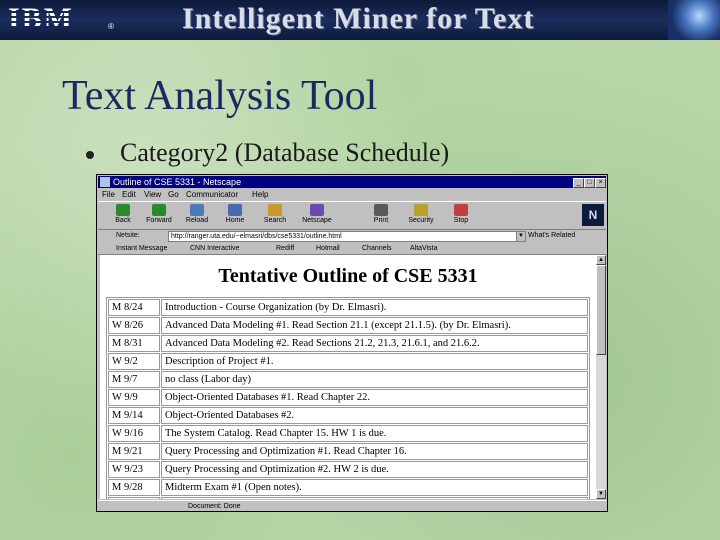 Image resolution: width=720 pixels, height=540 pixels. What do you see at coordinates (589, 183) in the screenshot?
I see `maximize-button: □` at bounding box center [589, 183].